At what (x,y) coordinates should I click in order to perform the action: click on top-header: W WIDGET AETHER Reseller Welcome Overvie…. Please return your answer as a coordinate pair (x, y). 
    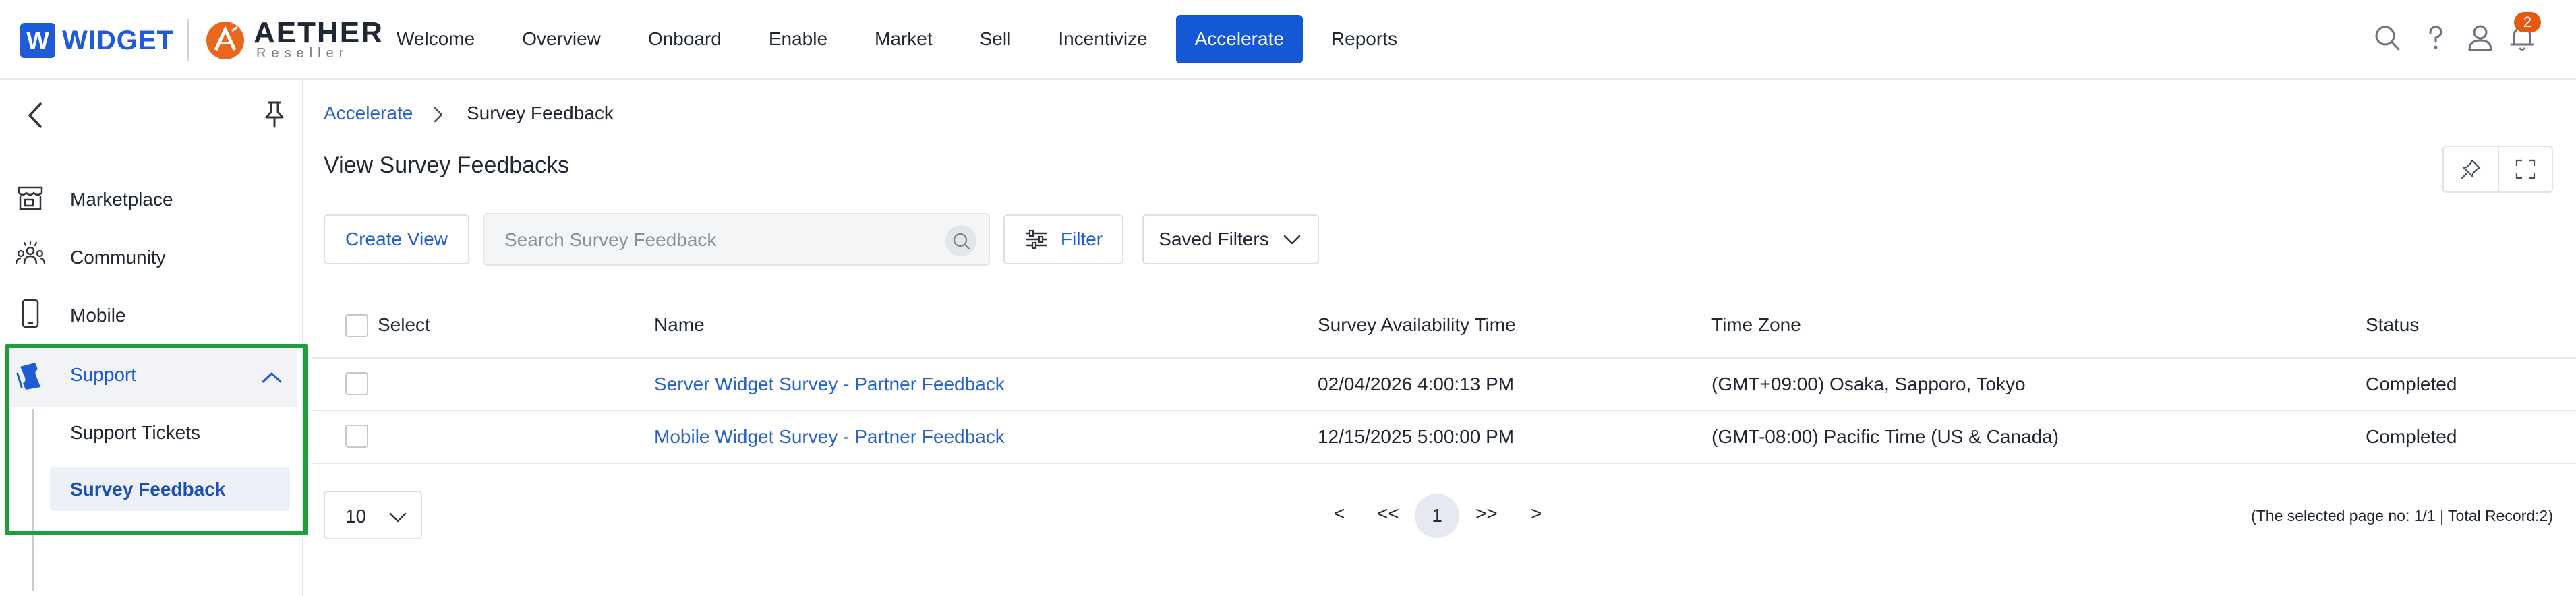
    Looking at the image, I should click on (1288, 40).